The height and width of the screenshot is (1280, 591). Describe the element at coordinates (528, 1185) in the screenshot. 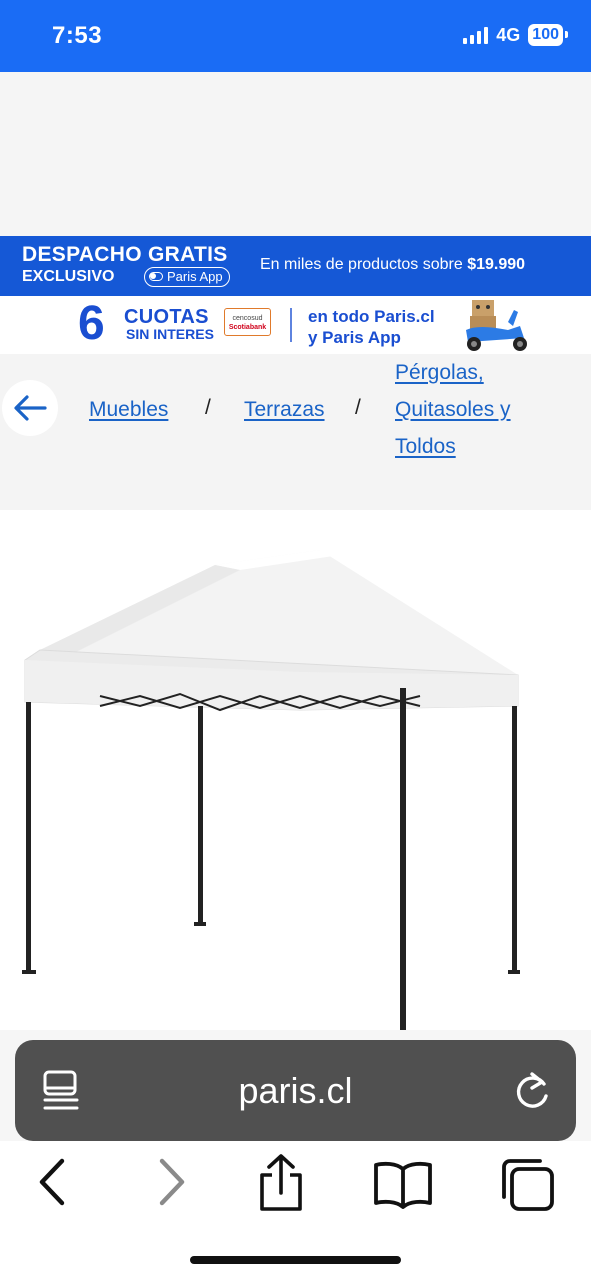

I see `tabs-icon` at that location.